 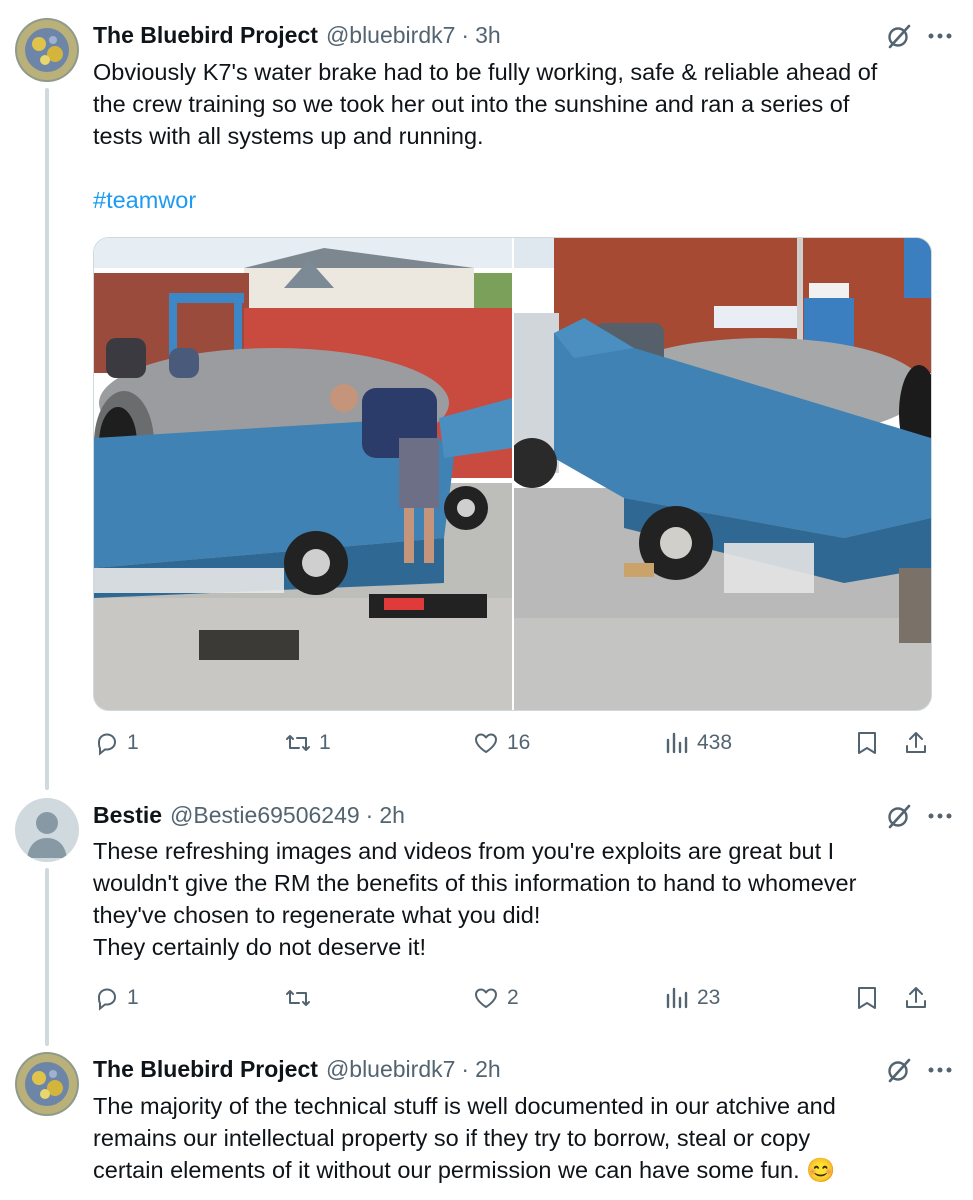 What do you see at coordinates (265, 815) in the screenshot?
I see `handle: @Bestie69506249` at bounding box center [265, 815].